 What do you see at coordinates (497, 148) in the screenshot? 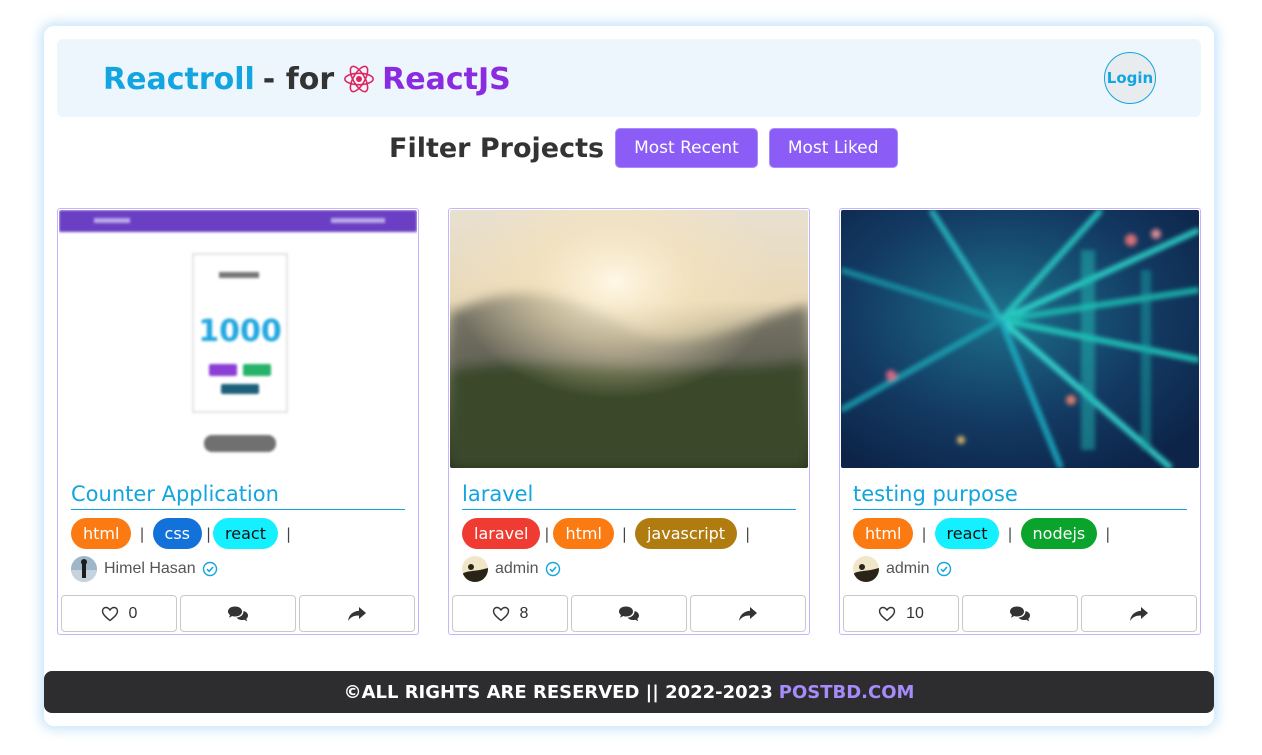
I see `filter-title: Filter Projects` at bounding box center [497, 148].